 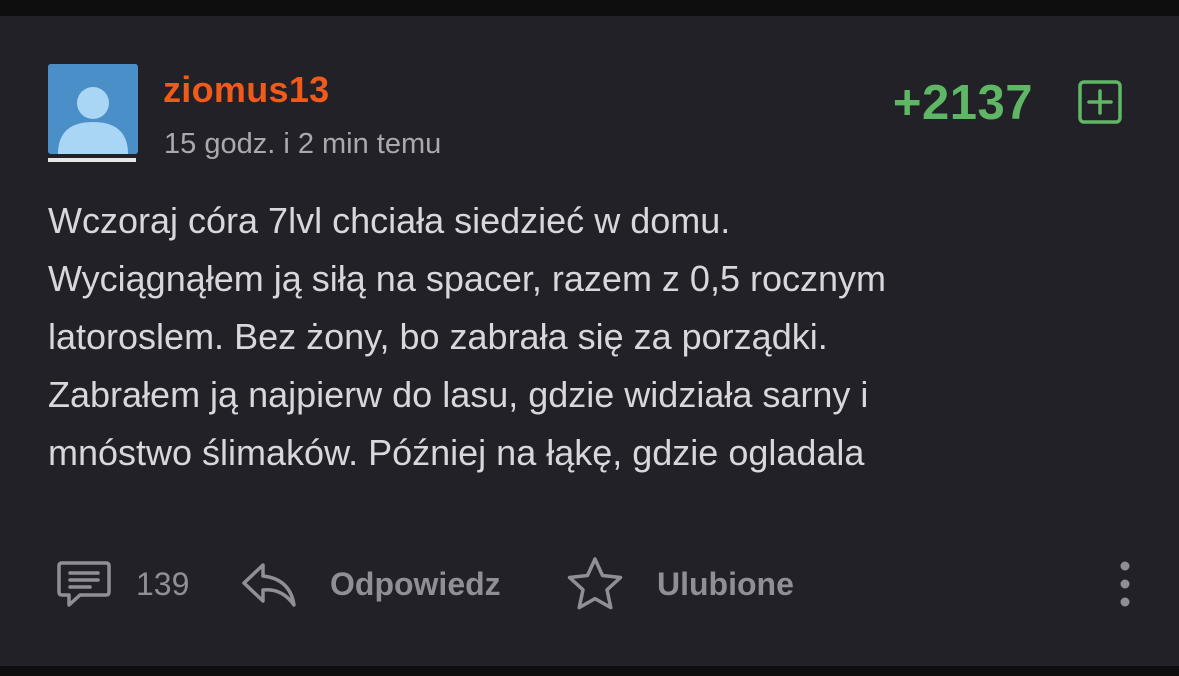 I want to click on comments-button: 139, so click(x=122, y=584).